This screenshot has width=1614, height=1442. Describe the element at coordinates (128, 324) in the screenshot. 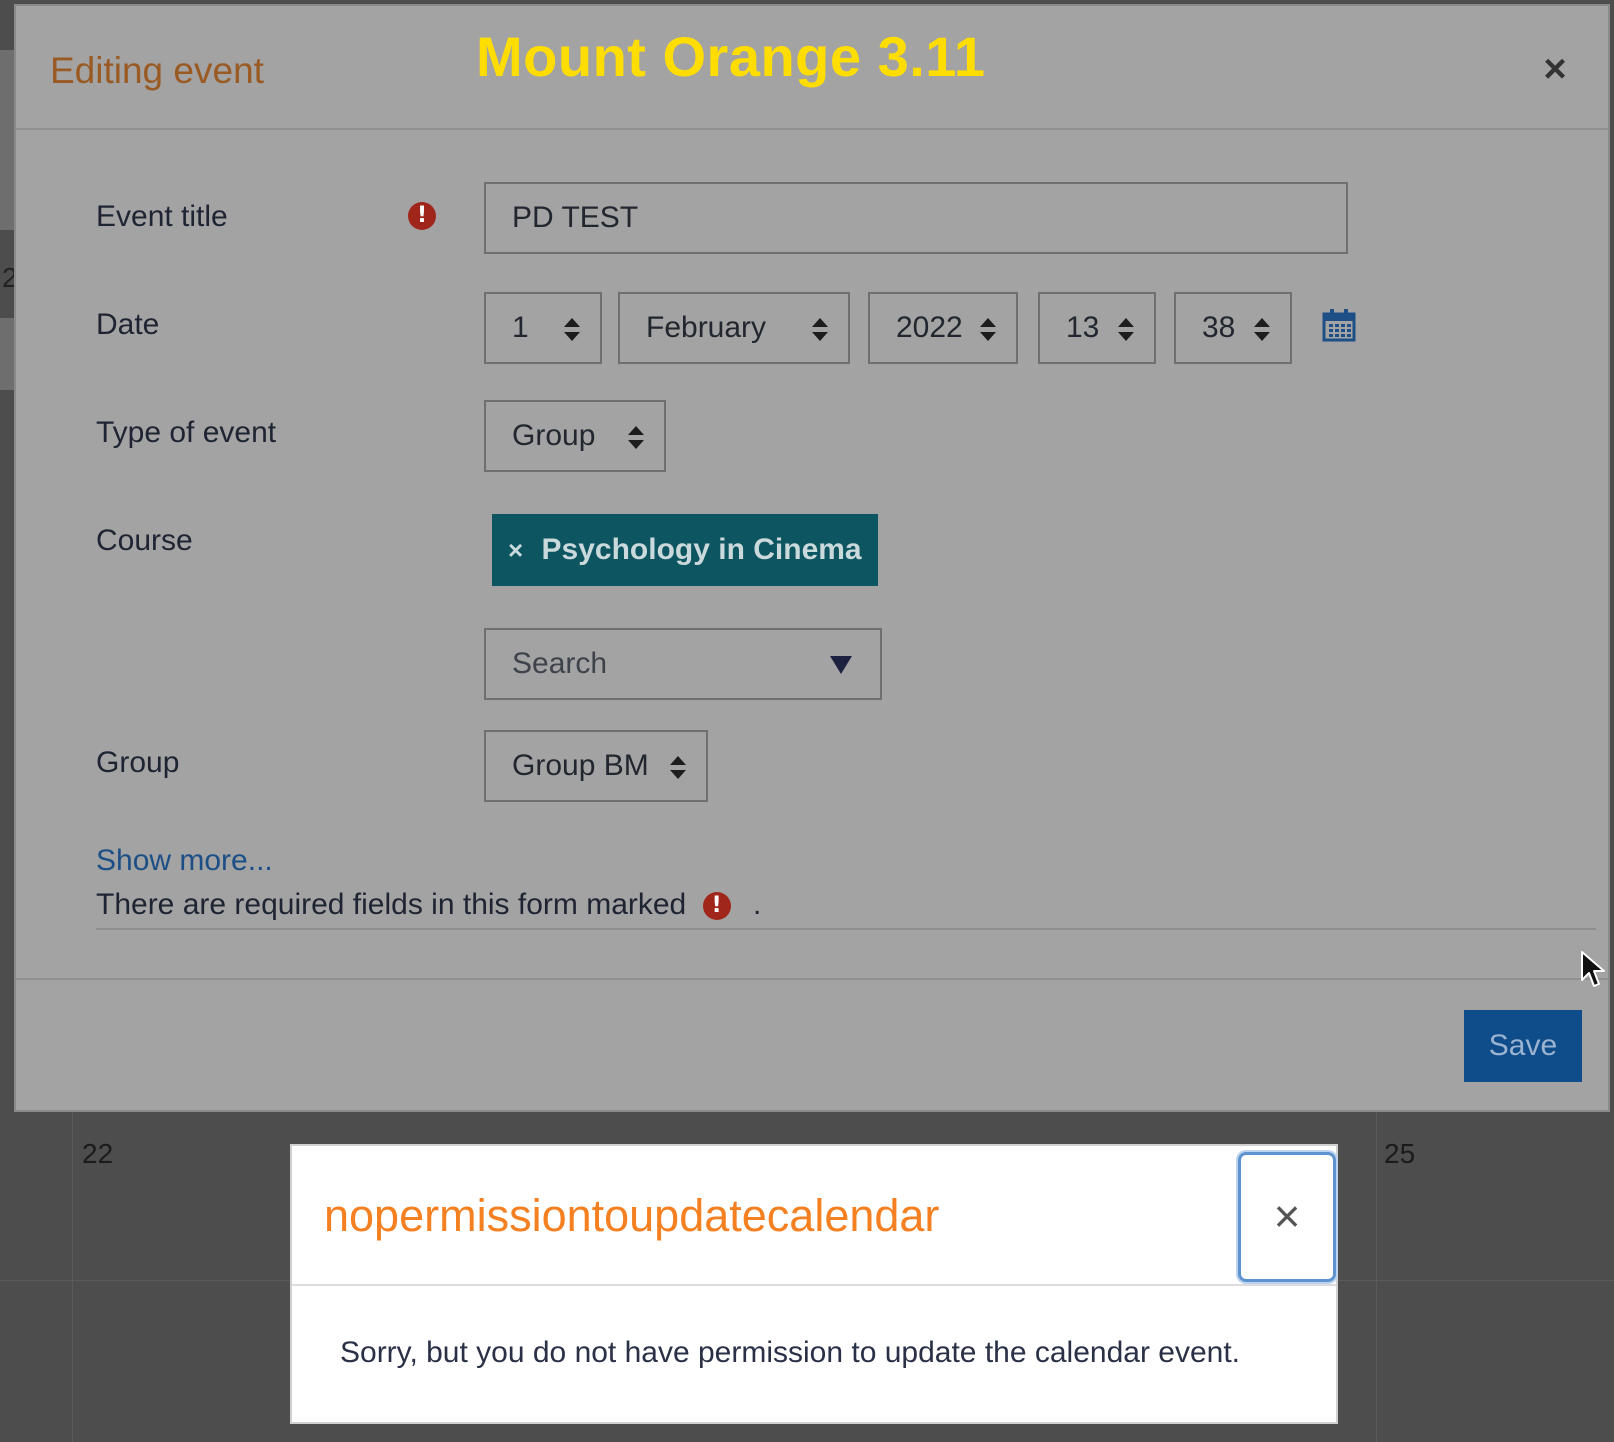

I see `date-label: Date` at that location.